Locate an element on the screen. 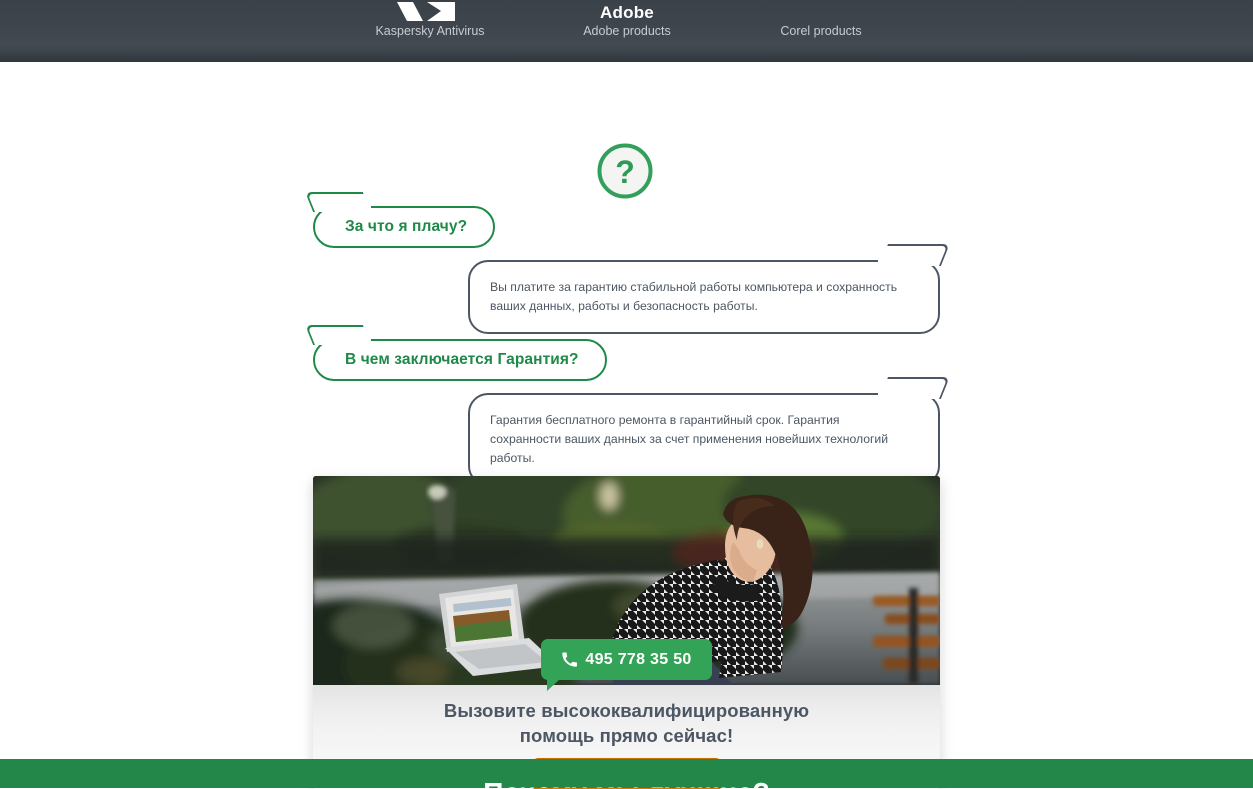 The image size is (1253, 789). nav-item-corel: Corel products is located at coordinates (821, 19).